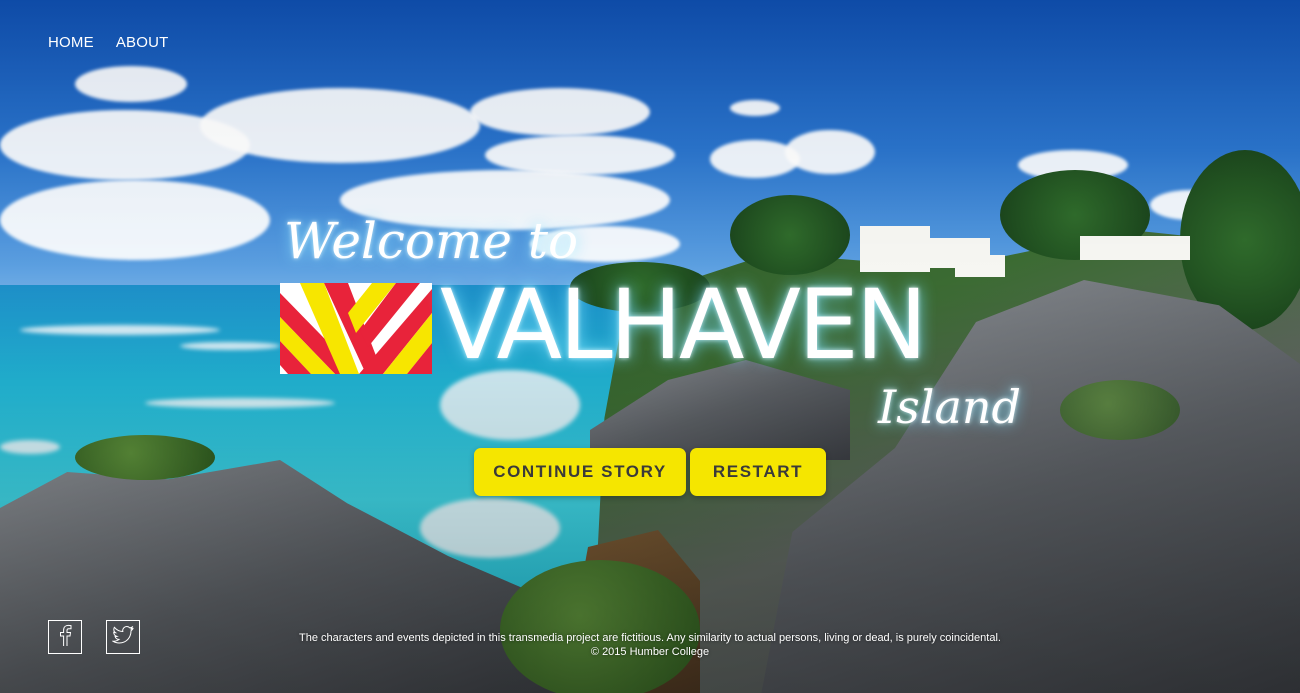 This screenshot has width=1300, height=693. Describe the element at coordinates (684, 325) in the screenshot. I see `brand-title: VALHAVEN` at that location.